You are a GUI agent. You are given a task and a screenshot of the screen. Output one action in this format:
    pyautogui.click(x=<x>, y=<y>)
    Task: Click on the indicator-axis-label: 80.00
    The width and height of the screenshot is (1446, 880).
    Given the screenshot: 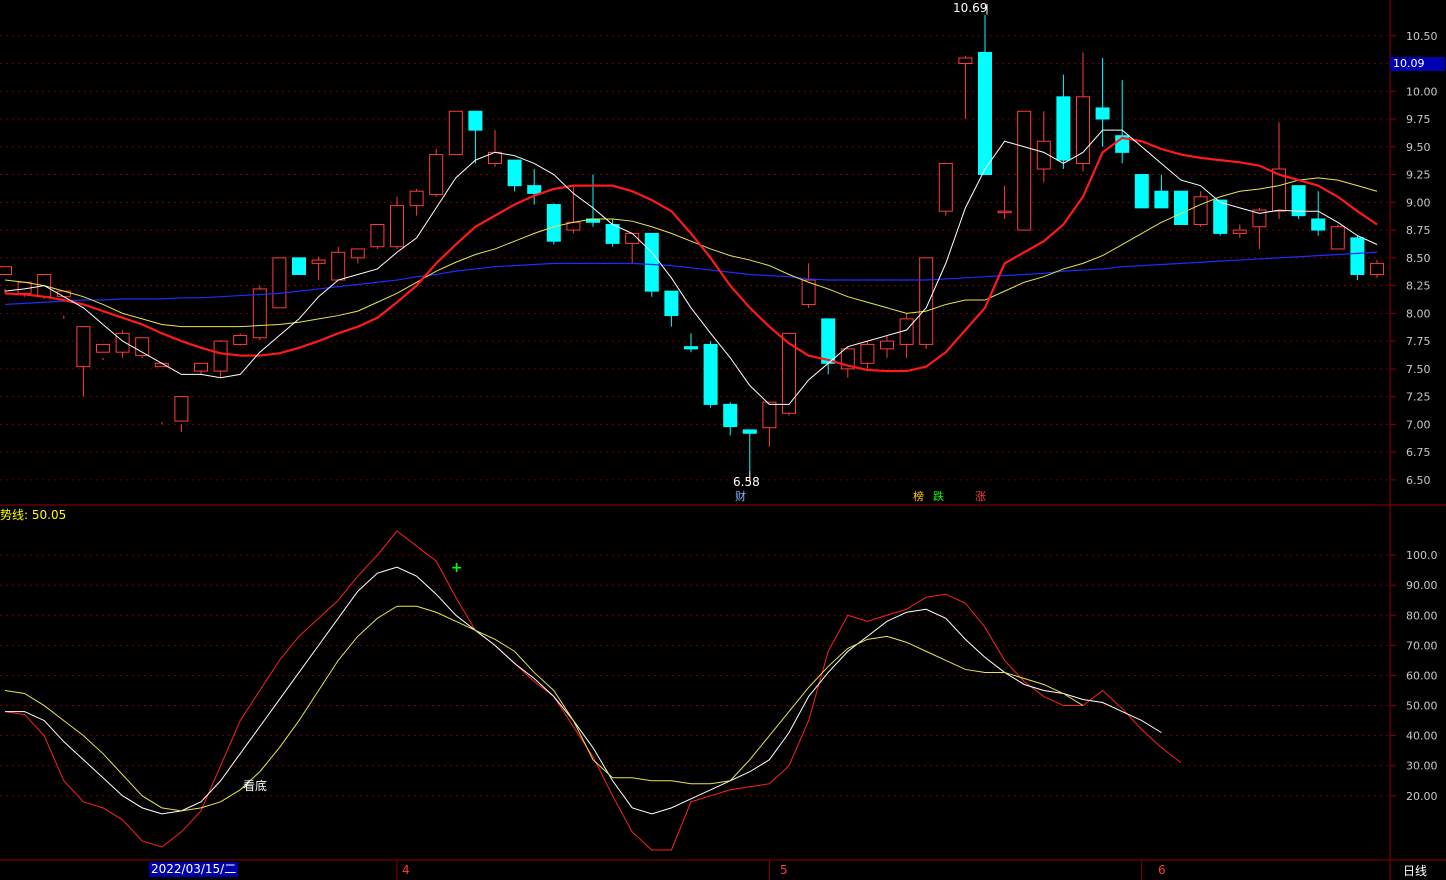 What is the action you would take?
    pyautogui.click(x=1422, y=615)
    